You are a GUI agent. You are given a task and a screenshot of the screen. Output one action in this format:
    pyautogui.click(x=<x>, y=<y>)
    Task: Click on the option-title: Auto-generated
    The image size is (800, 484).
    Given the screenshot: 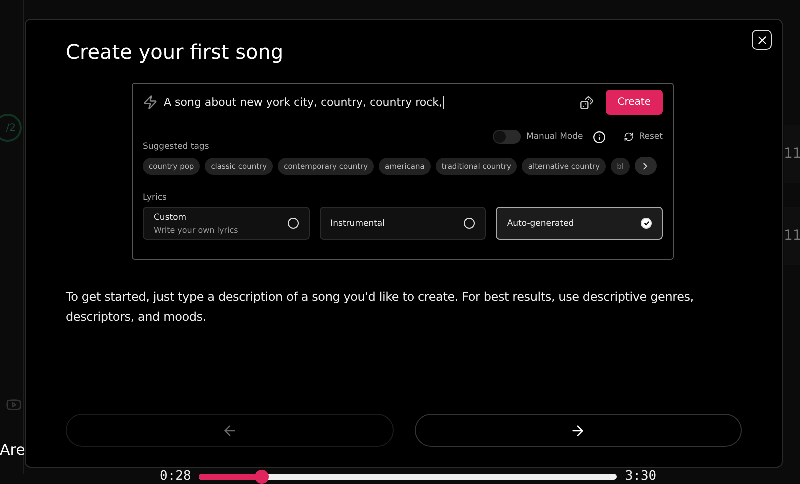 What is the action you would take?
    pyautogui.click(x=540, y=223)
    